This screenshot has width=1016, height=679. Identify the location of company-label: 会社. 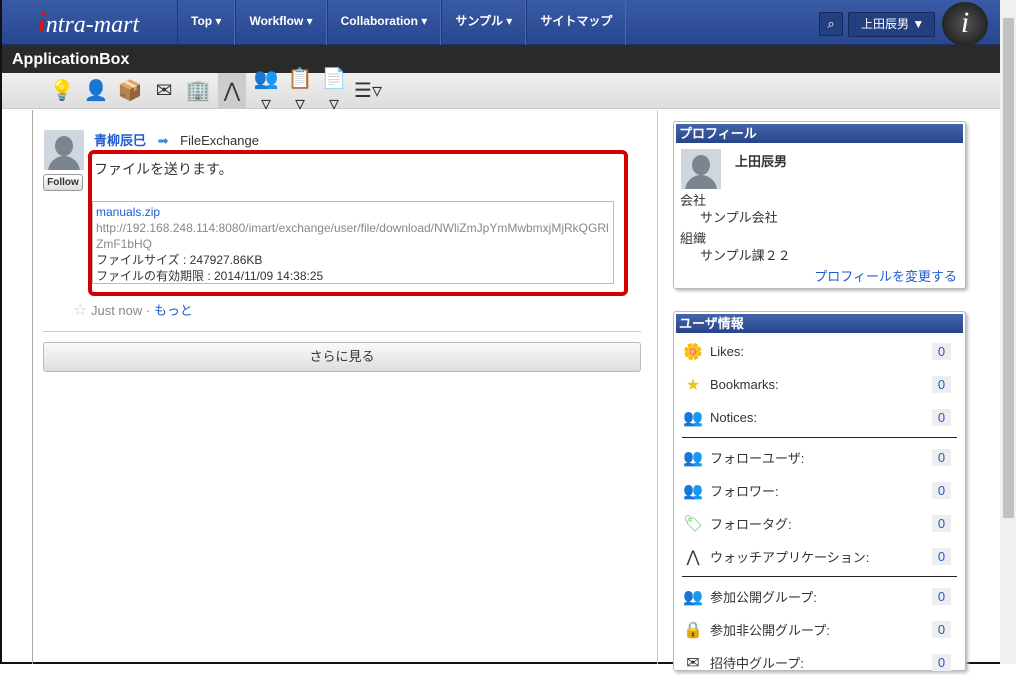
(693, 200).